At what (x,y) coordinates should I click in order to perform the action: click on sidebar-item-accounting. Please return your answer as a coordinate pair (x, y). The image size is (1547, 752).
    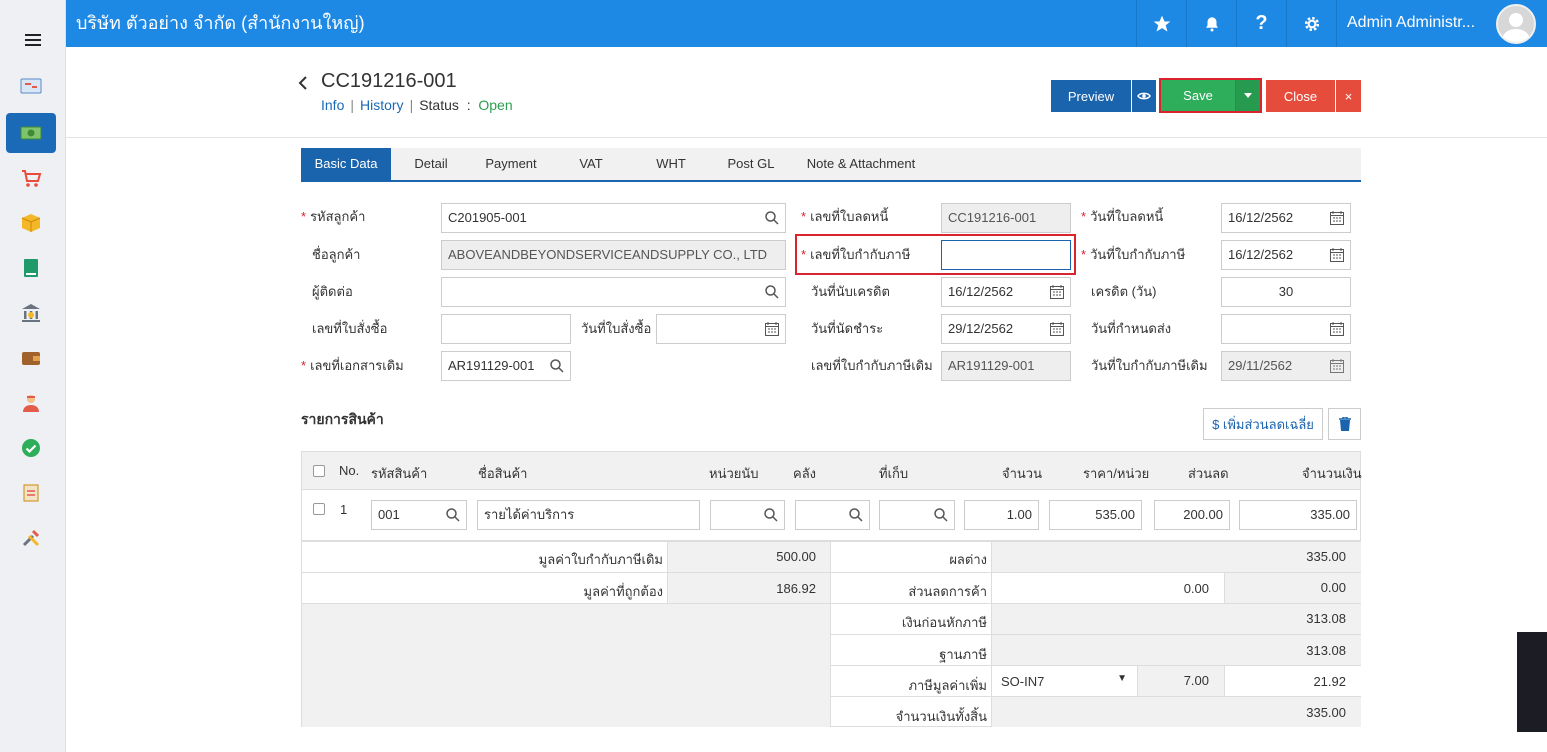
    Looking at the image, I should click on (31, 268).